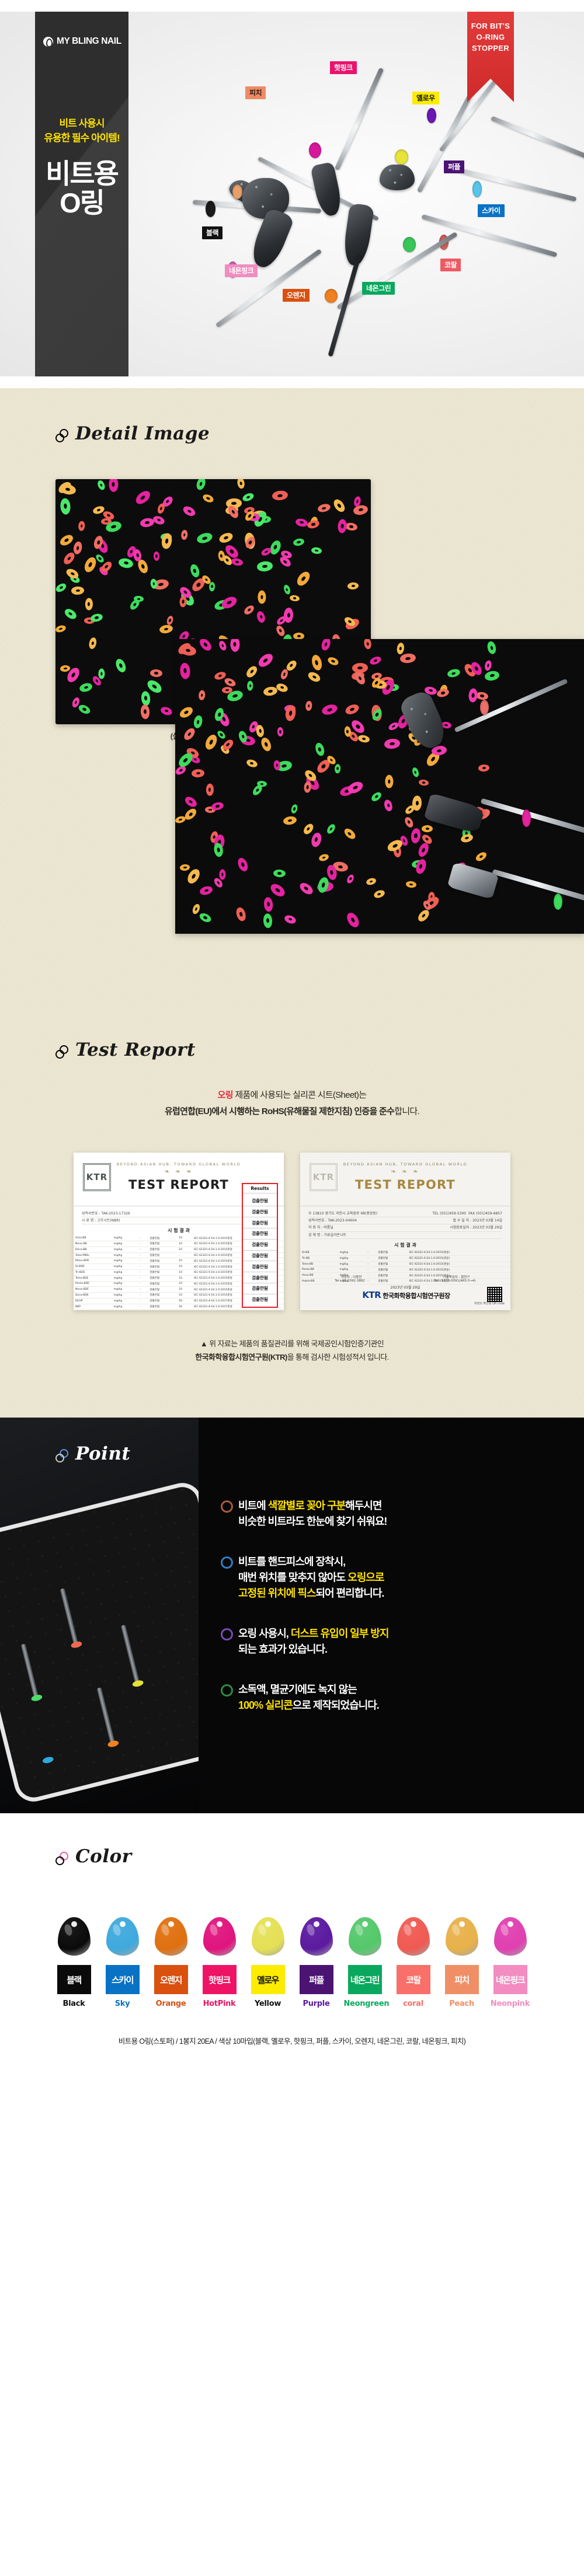  What do you see at coordinates (317, 1962) in the screenshot?
I see `color-swatch: 퍼플 Purple` at bounding box center [317, 1962].